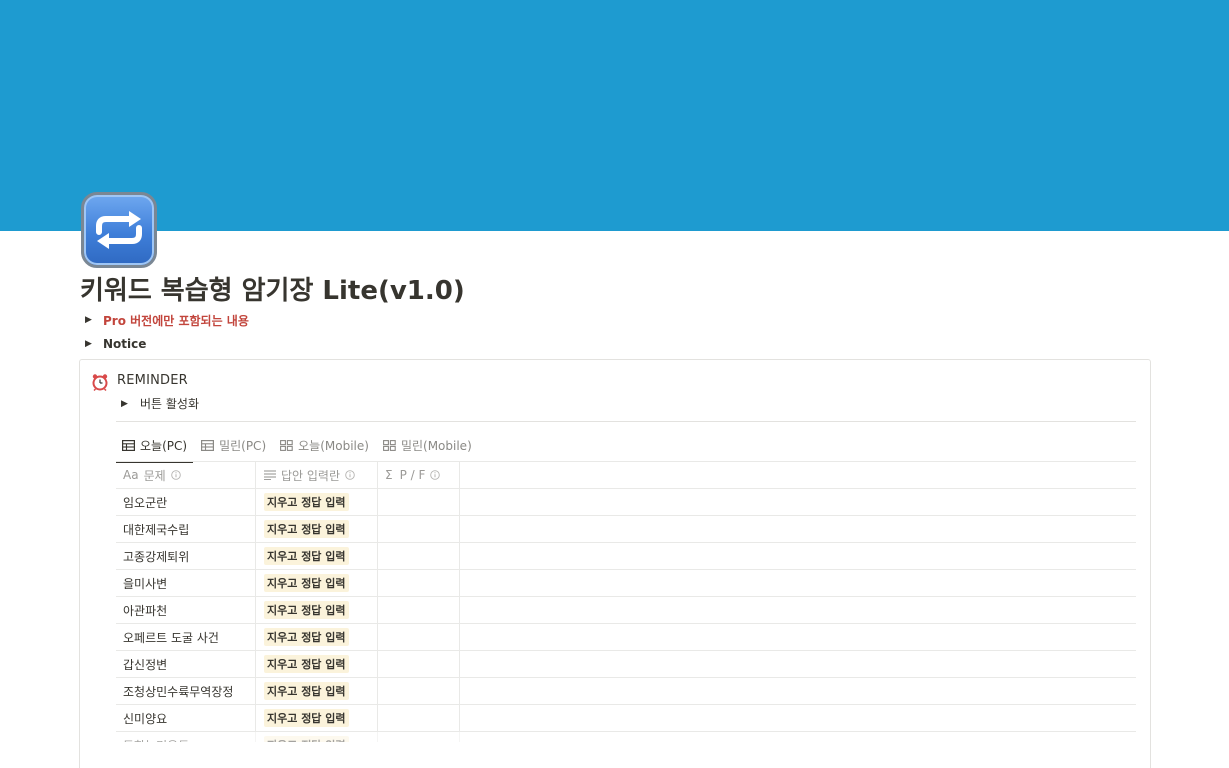  I want to click on divider, so click(626, 421).